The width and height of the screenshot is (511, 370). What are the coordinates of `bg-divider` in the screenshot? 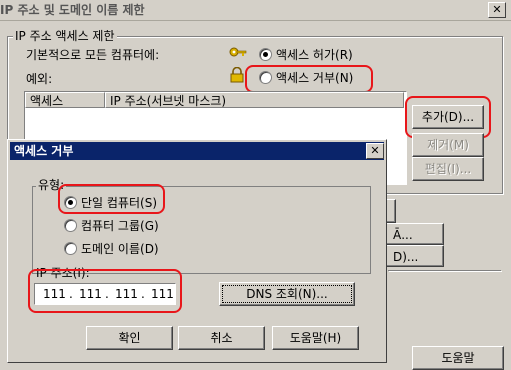 It's located at (444, 270).